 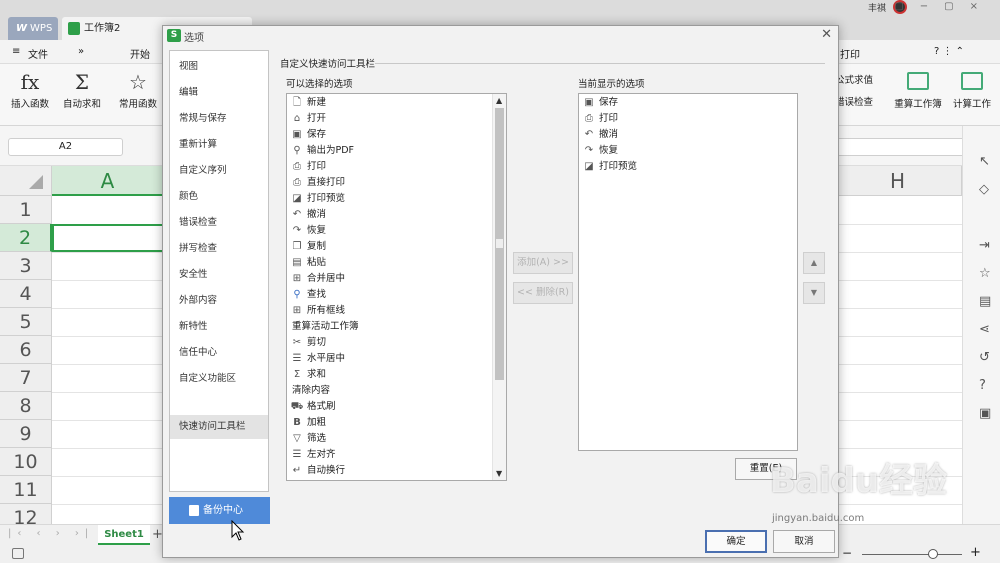 What do you see at coordinates (308, 295) in the screenshot?
I see `list-item: ⚲ 查找` at bounding box center [308, 295].